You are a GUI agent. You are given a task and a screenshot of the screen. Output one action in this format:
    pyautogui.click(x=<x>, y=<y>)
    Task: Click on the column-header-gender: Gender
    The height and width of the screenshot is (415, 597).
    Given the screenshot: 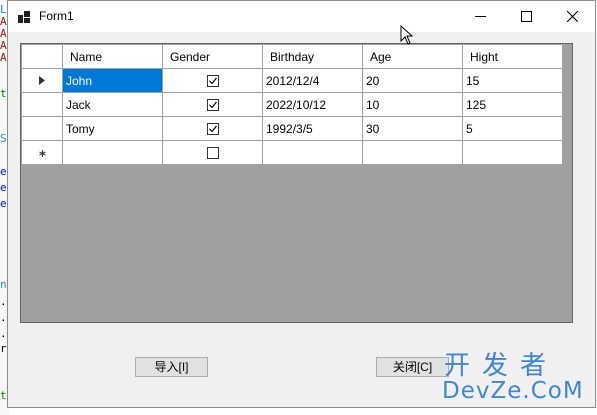 What is the action you would take?
    pyautogui.click(x=212, y=56)
    